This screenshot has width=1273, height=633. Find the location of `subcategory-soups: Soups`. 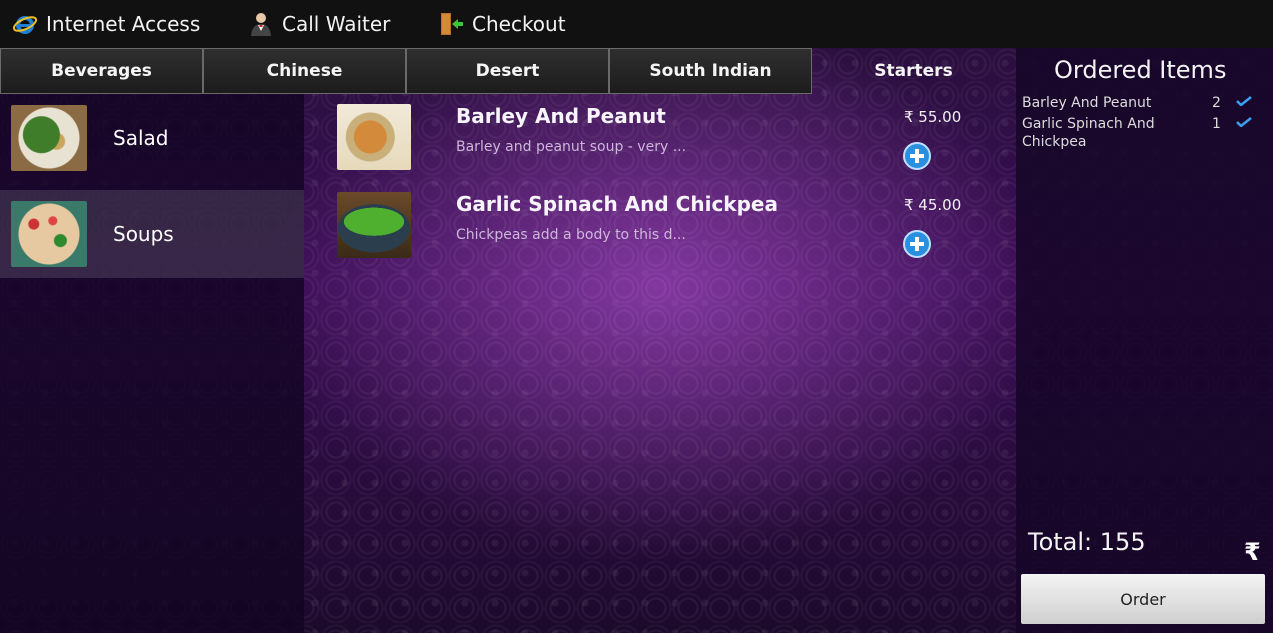

subcategory-soups: Soups is located at coordinates (152, 234).